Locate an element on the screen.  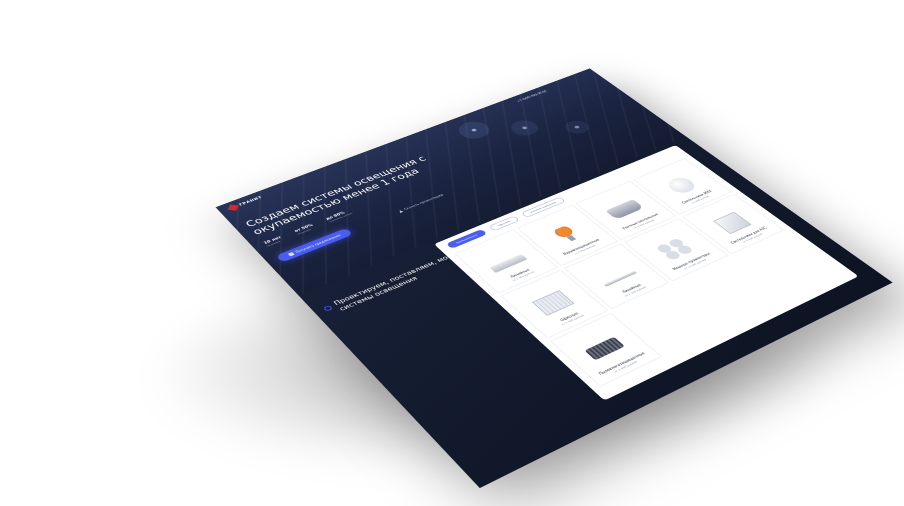
tube-fixture-icon is located at coordinates (620, 279).